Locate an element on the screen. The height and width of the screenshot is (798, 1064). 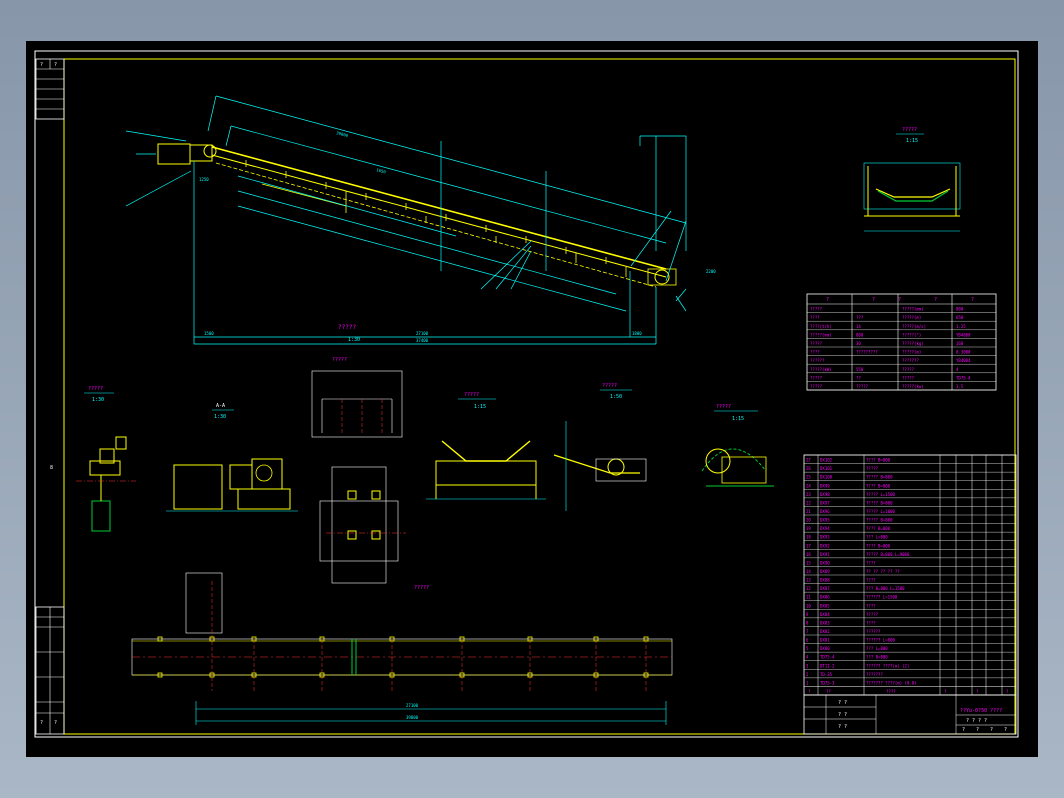
bom-cell: 6 is located at coordinates (807, 640).